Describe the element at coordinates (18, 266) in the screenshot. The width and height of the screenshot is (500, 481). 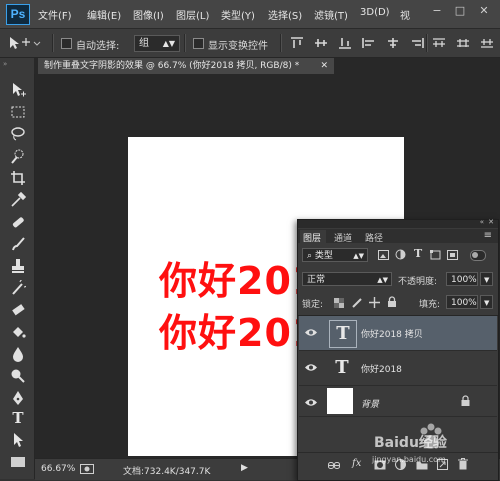
I see `clone-stamp-tool-icon` at that location.